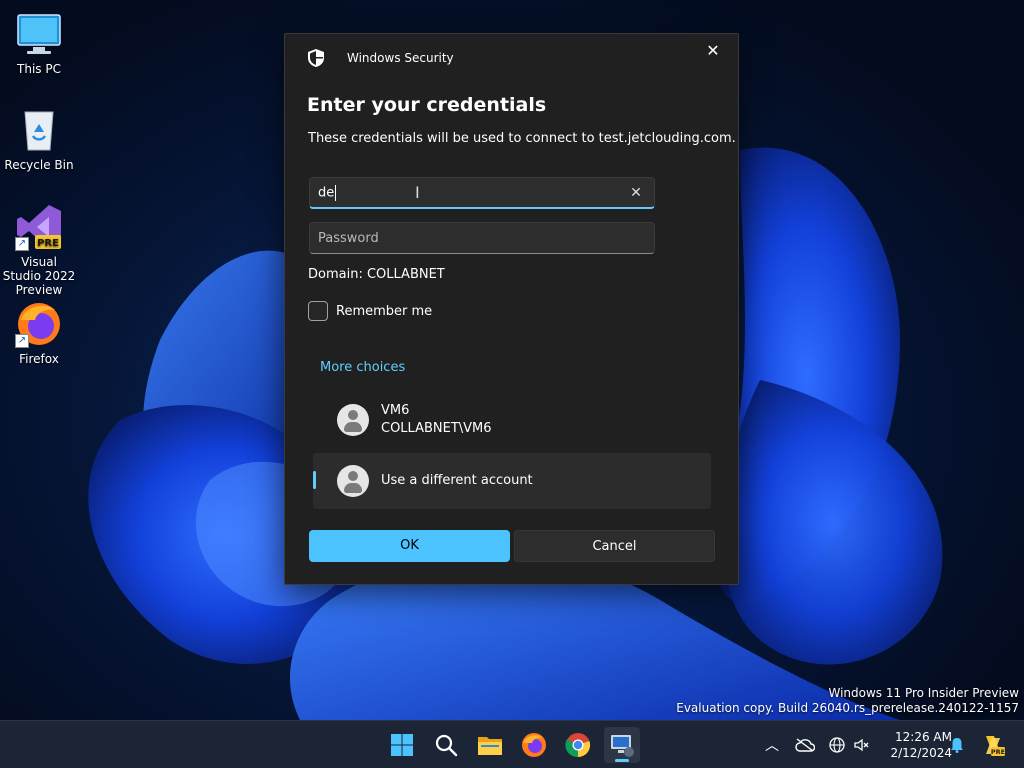  I want to click on taskbar-firefox, so click(534, 745).